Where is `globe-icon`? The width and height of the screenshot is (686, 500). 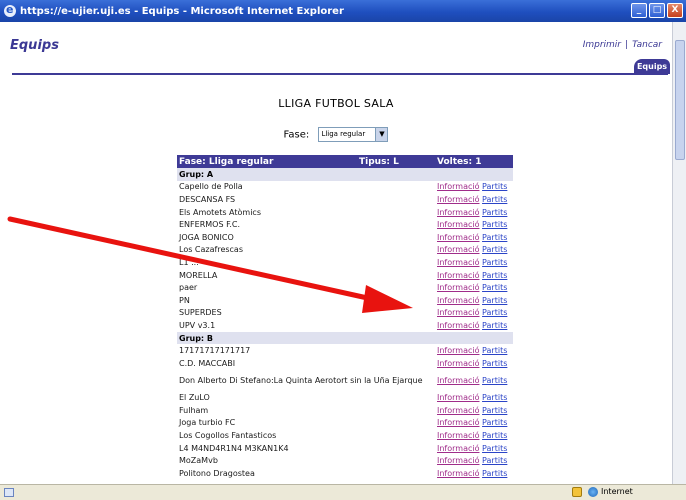 globe-icon is located at coordinates (593, 492).